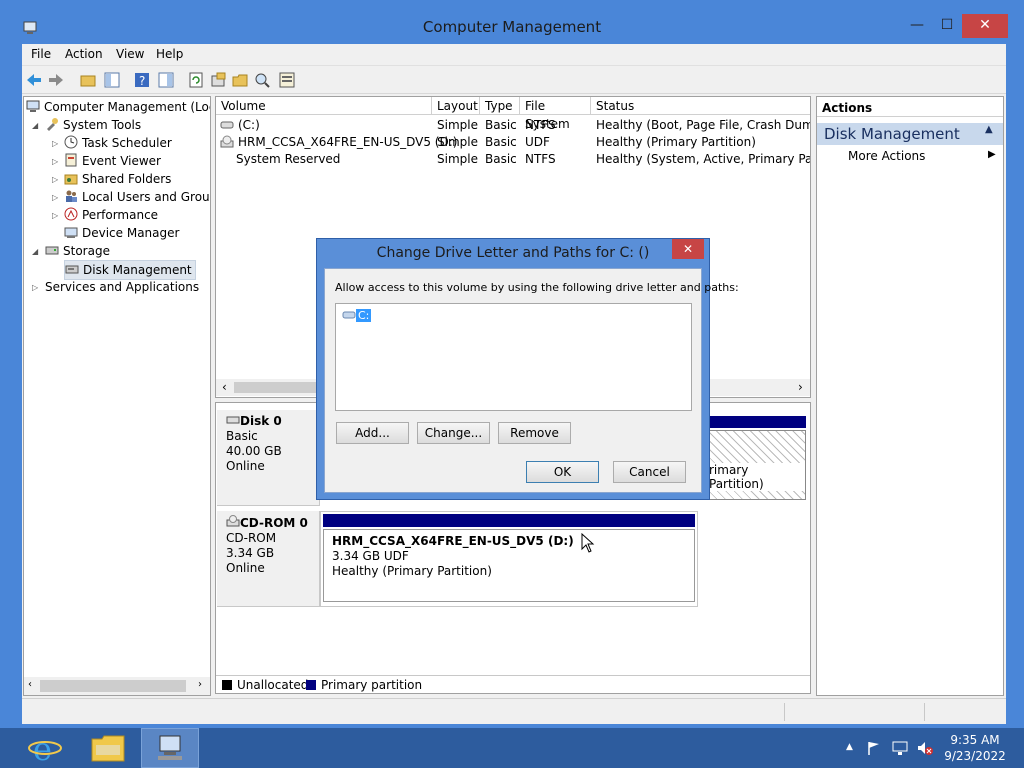  What do you see at coordinates (111, 215) in the screenshot?
I see `tree-item-performance: Performance` at bounding box center [111, 215].